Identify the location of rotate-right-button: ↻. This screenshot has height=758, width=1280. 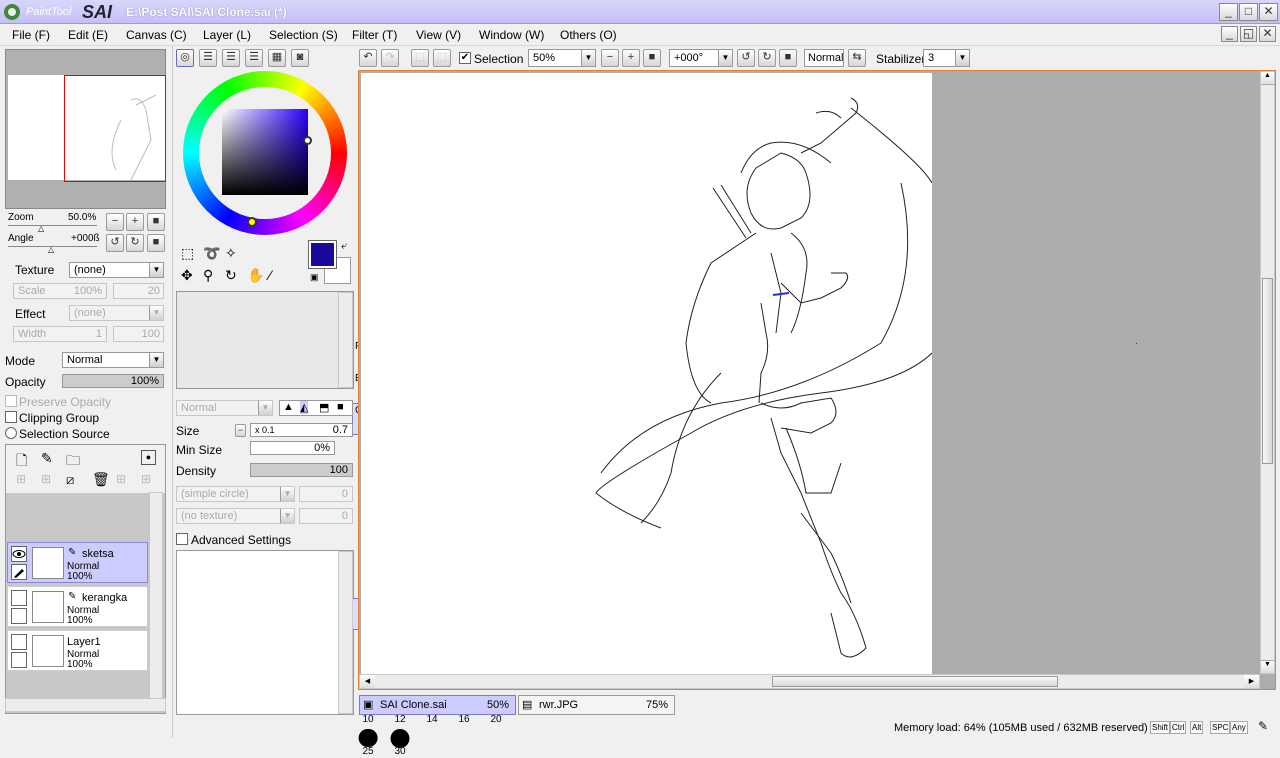
(135, 243).